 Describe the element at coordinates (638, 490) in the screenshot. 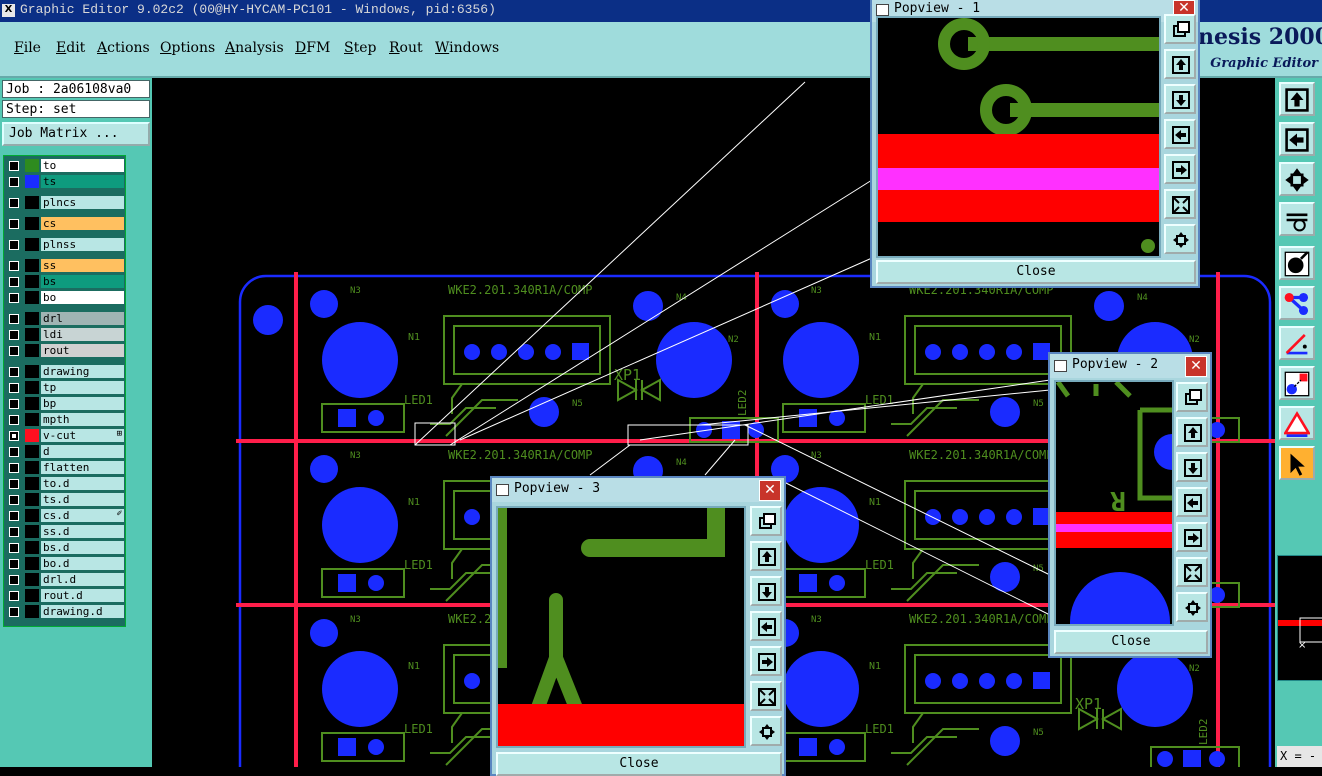

I see `popview-3-title: Popview - 3` at that location.